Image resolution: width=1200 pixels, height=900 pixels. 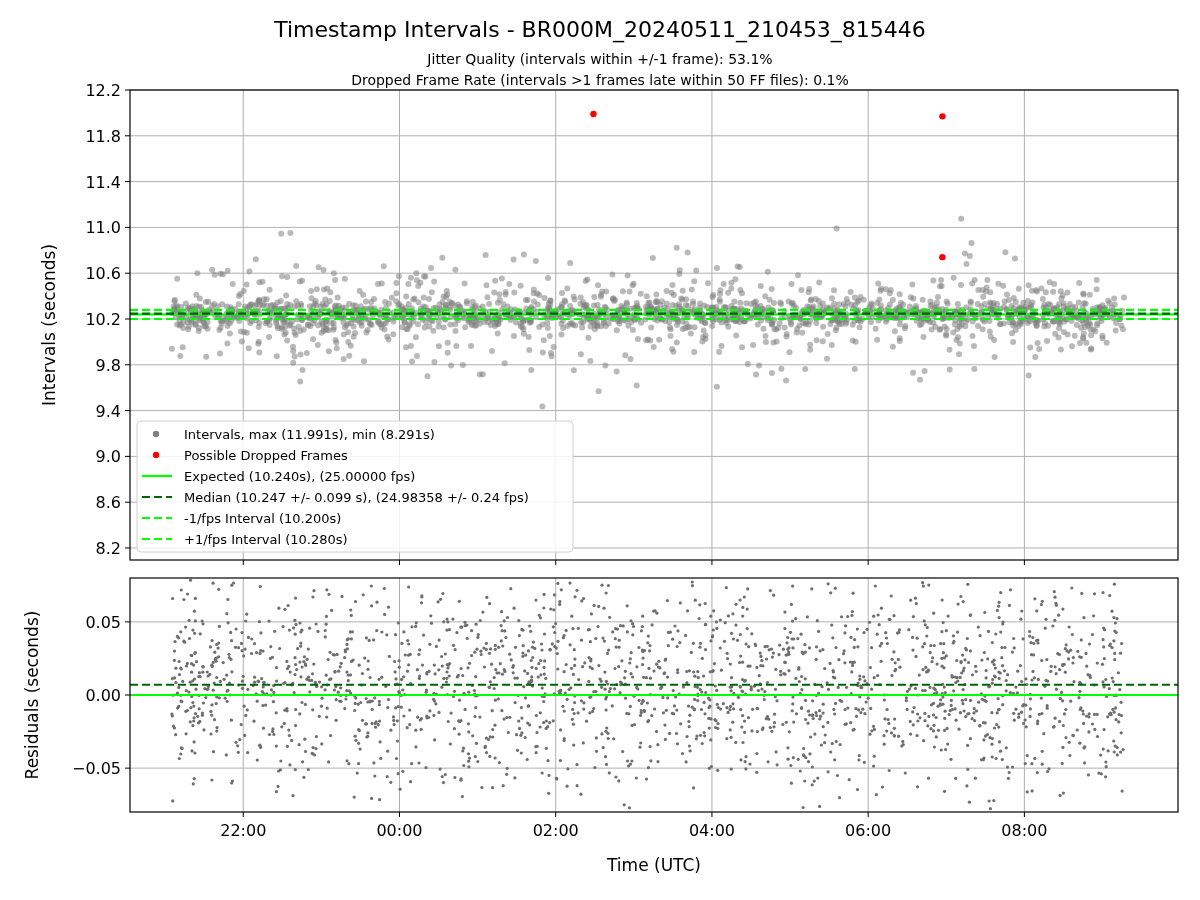 What do you see at coordinates (309, 434) in the screenshot?
I see `legend-label: Intervals, max (11.991s), min (8.291s)` at bounding box center [309, 434].